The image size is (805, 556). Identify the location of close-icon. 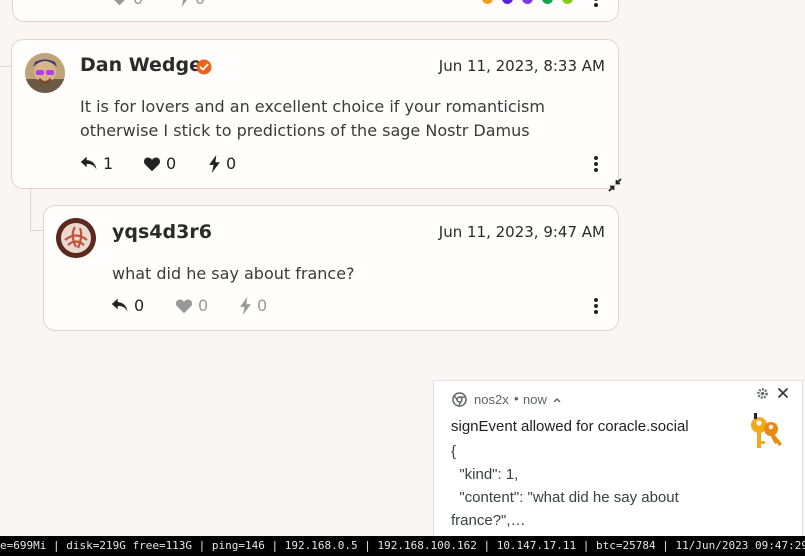
(783, 393).